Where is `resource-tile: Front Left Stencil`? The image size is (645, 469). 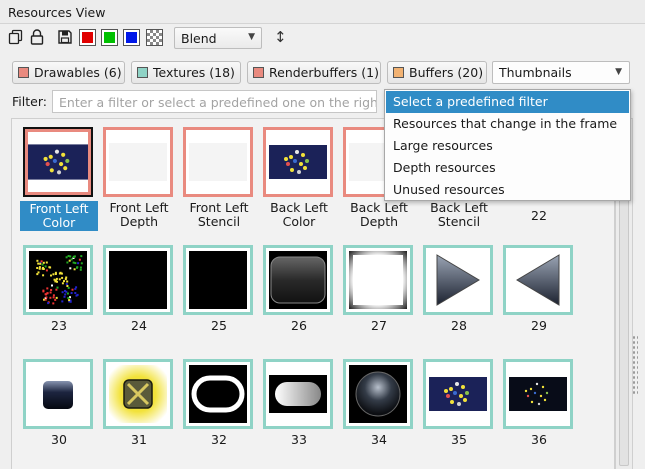
resource-tile: Front Left Stencil is located at coordinates (220, 175).